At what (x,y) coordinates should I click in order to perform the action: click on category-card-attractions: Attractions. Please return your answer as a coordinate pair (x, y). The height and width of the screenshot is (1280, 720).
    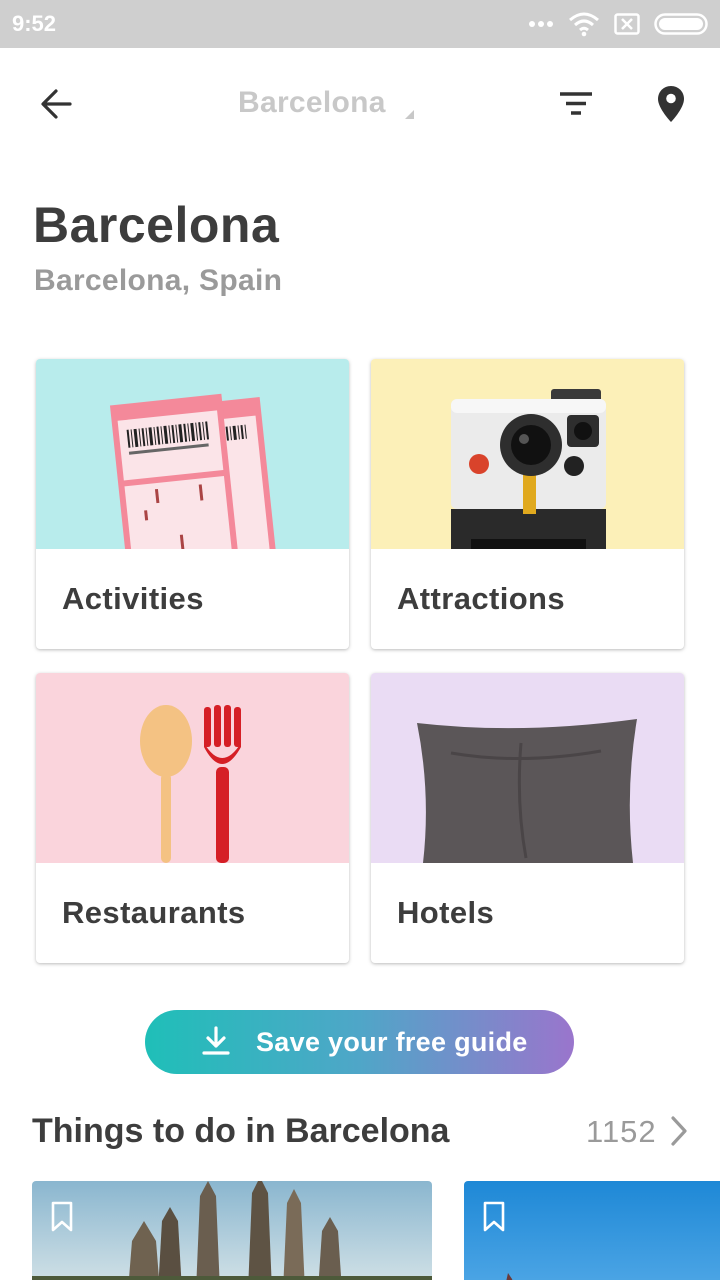
    Looking at the image, I should click on (527, 504).